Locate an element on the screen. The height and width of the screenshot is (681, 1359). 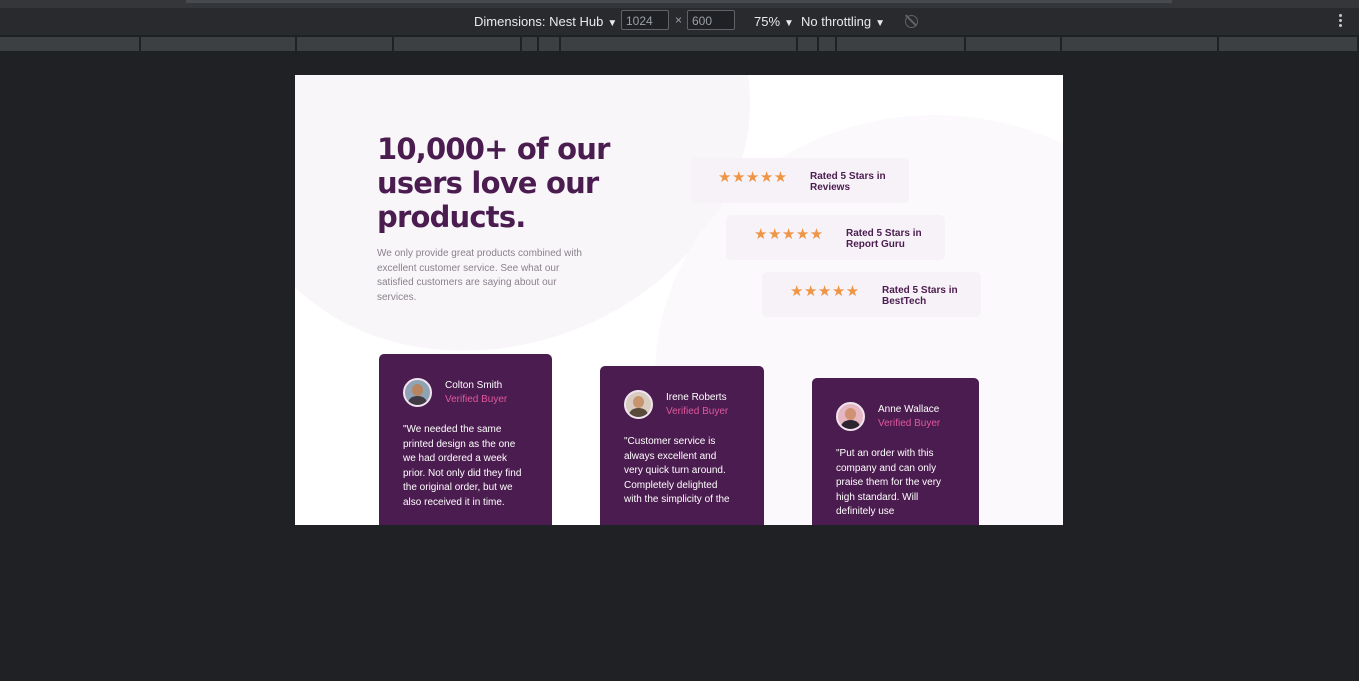
zoom-selector: 75% ▼ is located at coordinates (774, 21).